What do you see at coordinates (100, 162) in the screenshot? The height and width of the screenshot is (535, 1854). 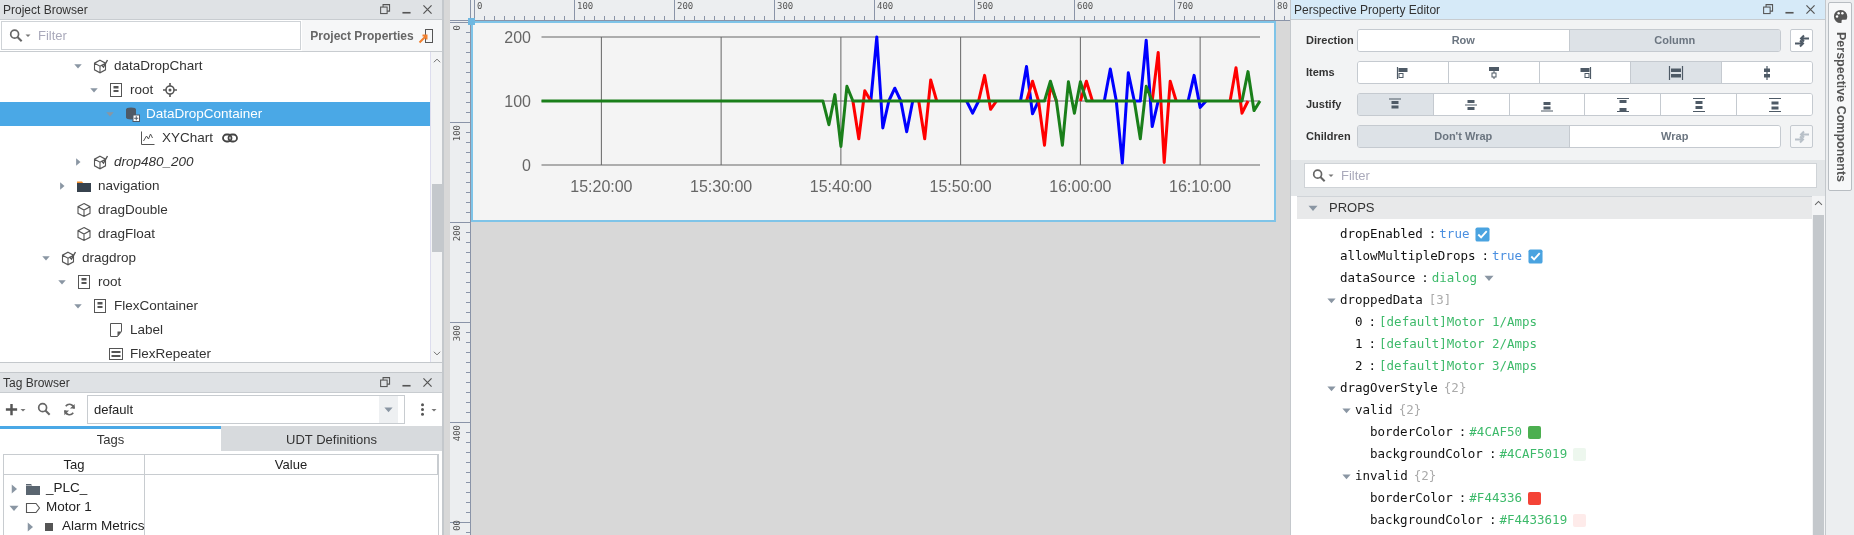 I see `cube-check-icon` at bounding box center [100, 162].